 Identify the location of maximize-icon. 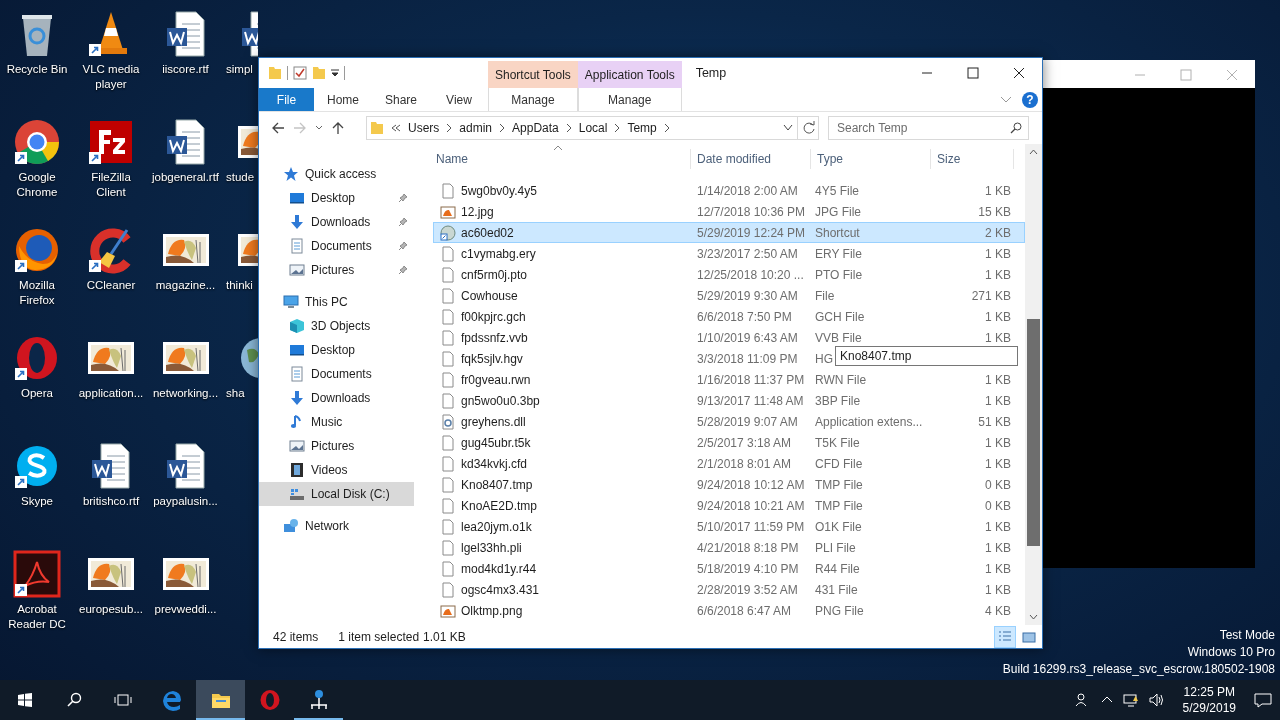
(973, 73).